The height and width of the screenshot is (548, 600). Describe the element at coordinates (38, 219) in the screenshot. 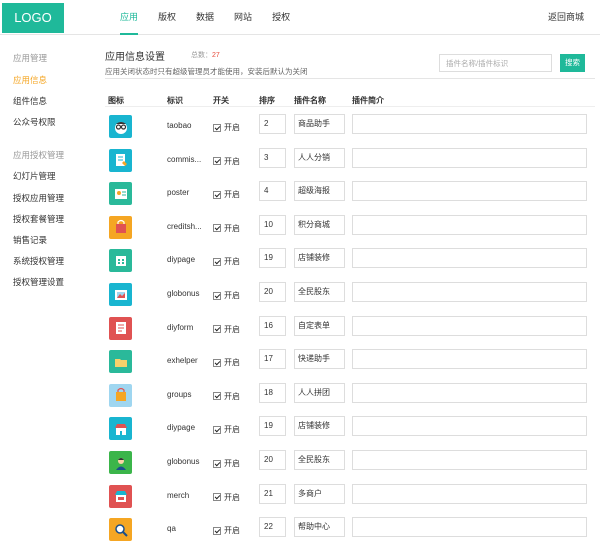

I see `sidebar-item-auth-packages: 授权套餐管理` at that location.